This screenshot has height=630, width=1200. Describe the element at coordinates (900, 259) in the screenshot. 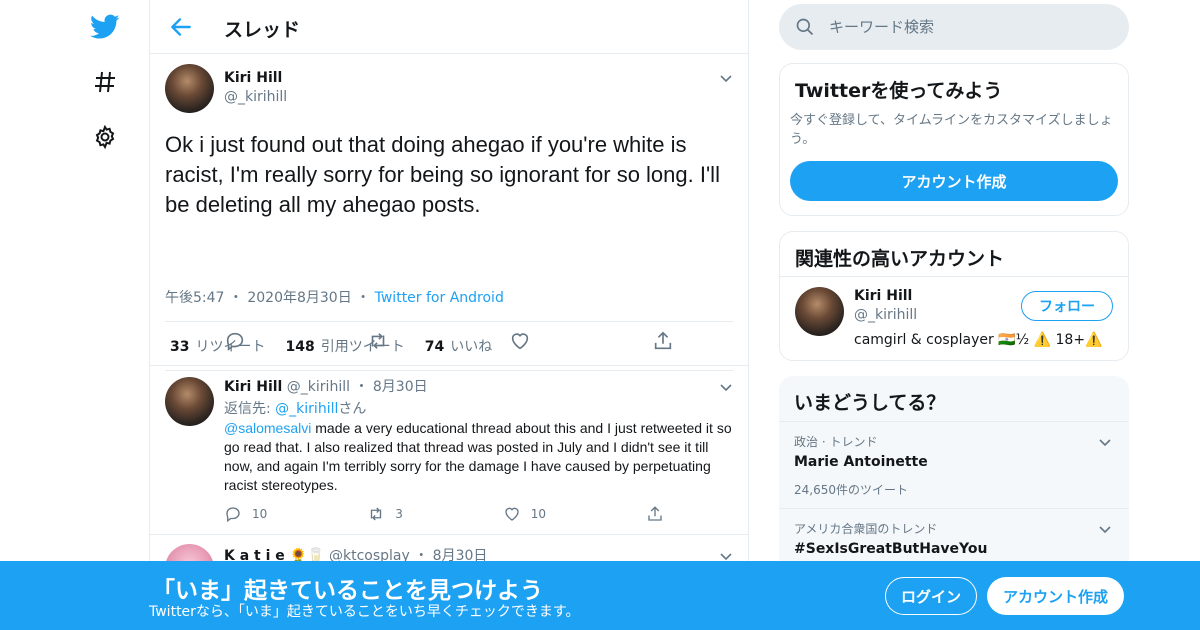

I see `related-card-title: 関連性の高いアカウント` at that location.